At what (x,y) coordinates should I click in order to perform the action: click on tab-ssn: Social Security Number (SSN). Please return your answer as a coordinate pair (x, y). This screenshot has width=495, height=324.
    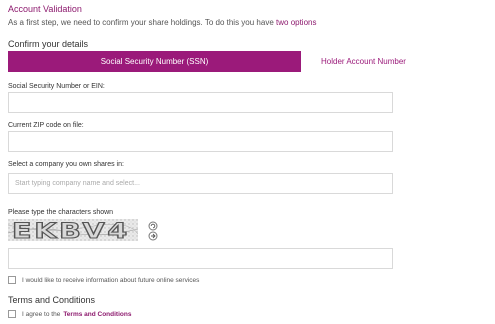
    Looking at the image, I should click on (154, 61).